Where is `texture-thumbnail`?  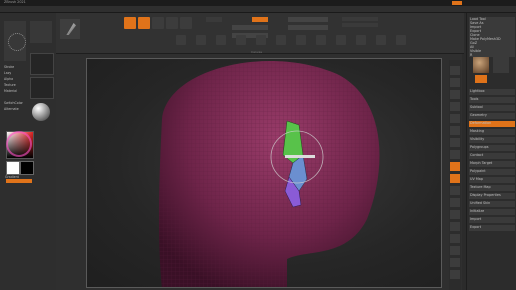 texture-thumbnail is located at coordinates (42, 88).